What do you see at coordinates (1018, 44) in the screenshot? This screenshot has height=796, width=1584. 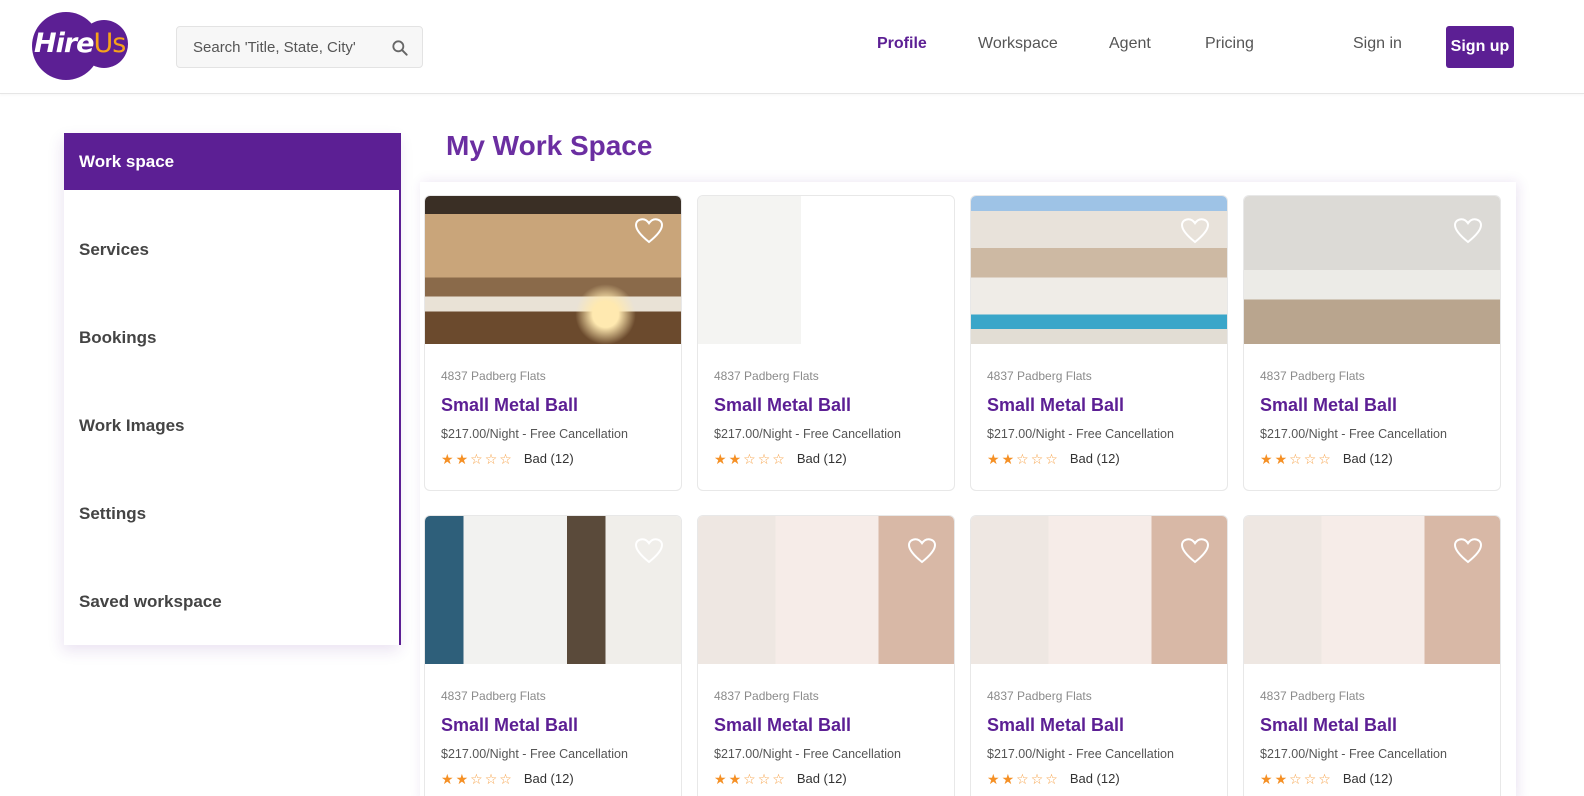 I see `nav-workspace: Workspace` at bounding box center [1018, 44].